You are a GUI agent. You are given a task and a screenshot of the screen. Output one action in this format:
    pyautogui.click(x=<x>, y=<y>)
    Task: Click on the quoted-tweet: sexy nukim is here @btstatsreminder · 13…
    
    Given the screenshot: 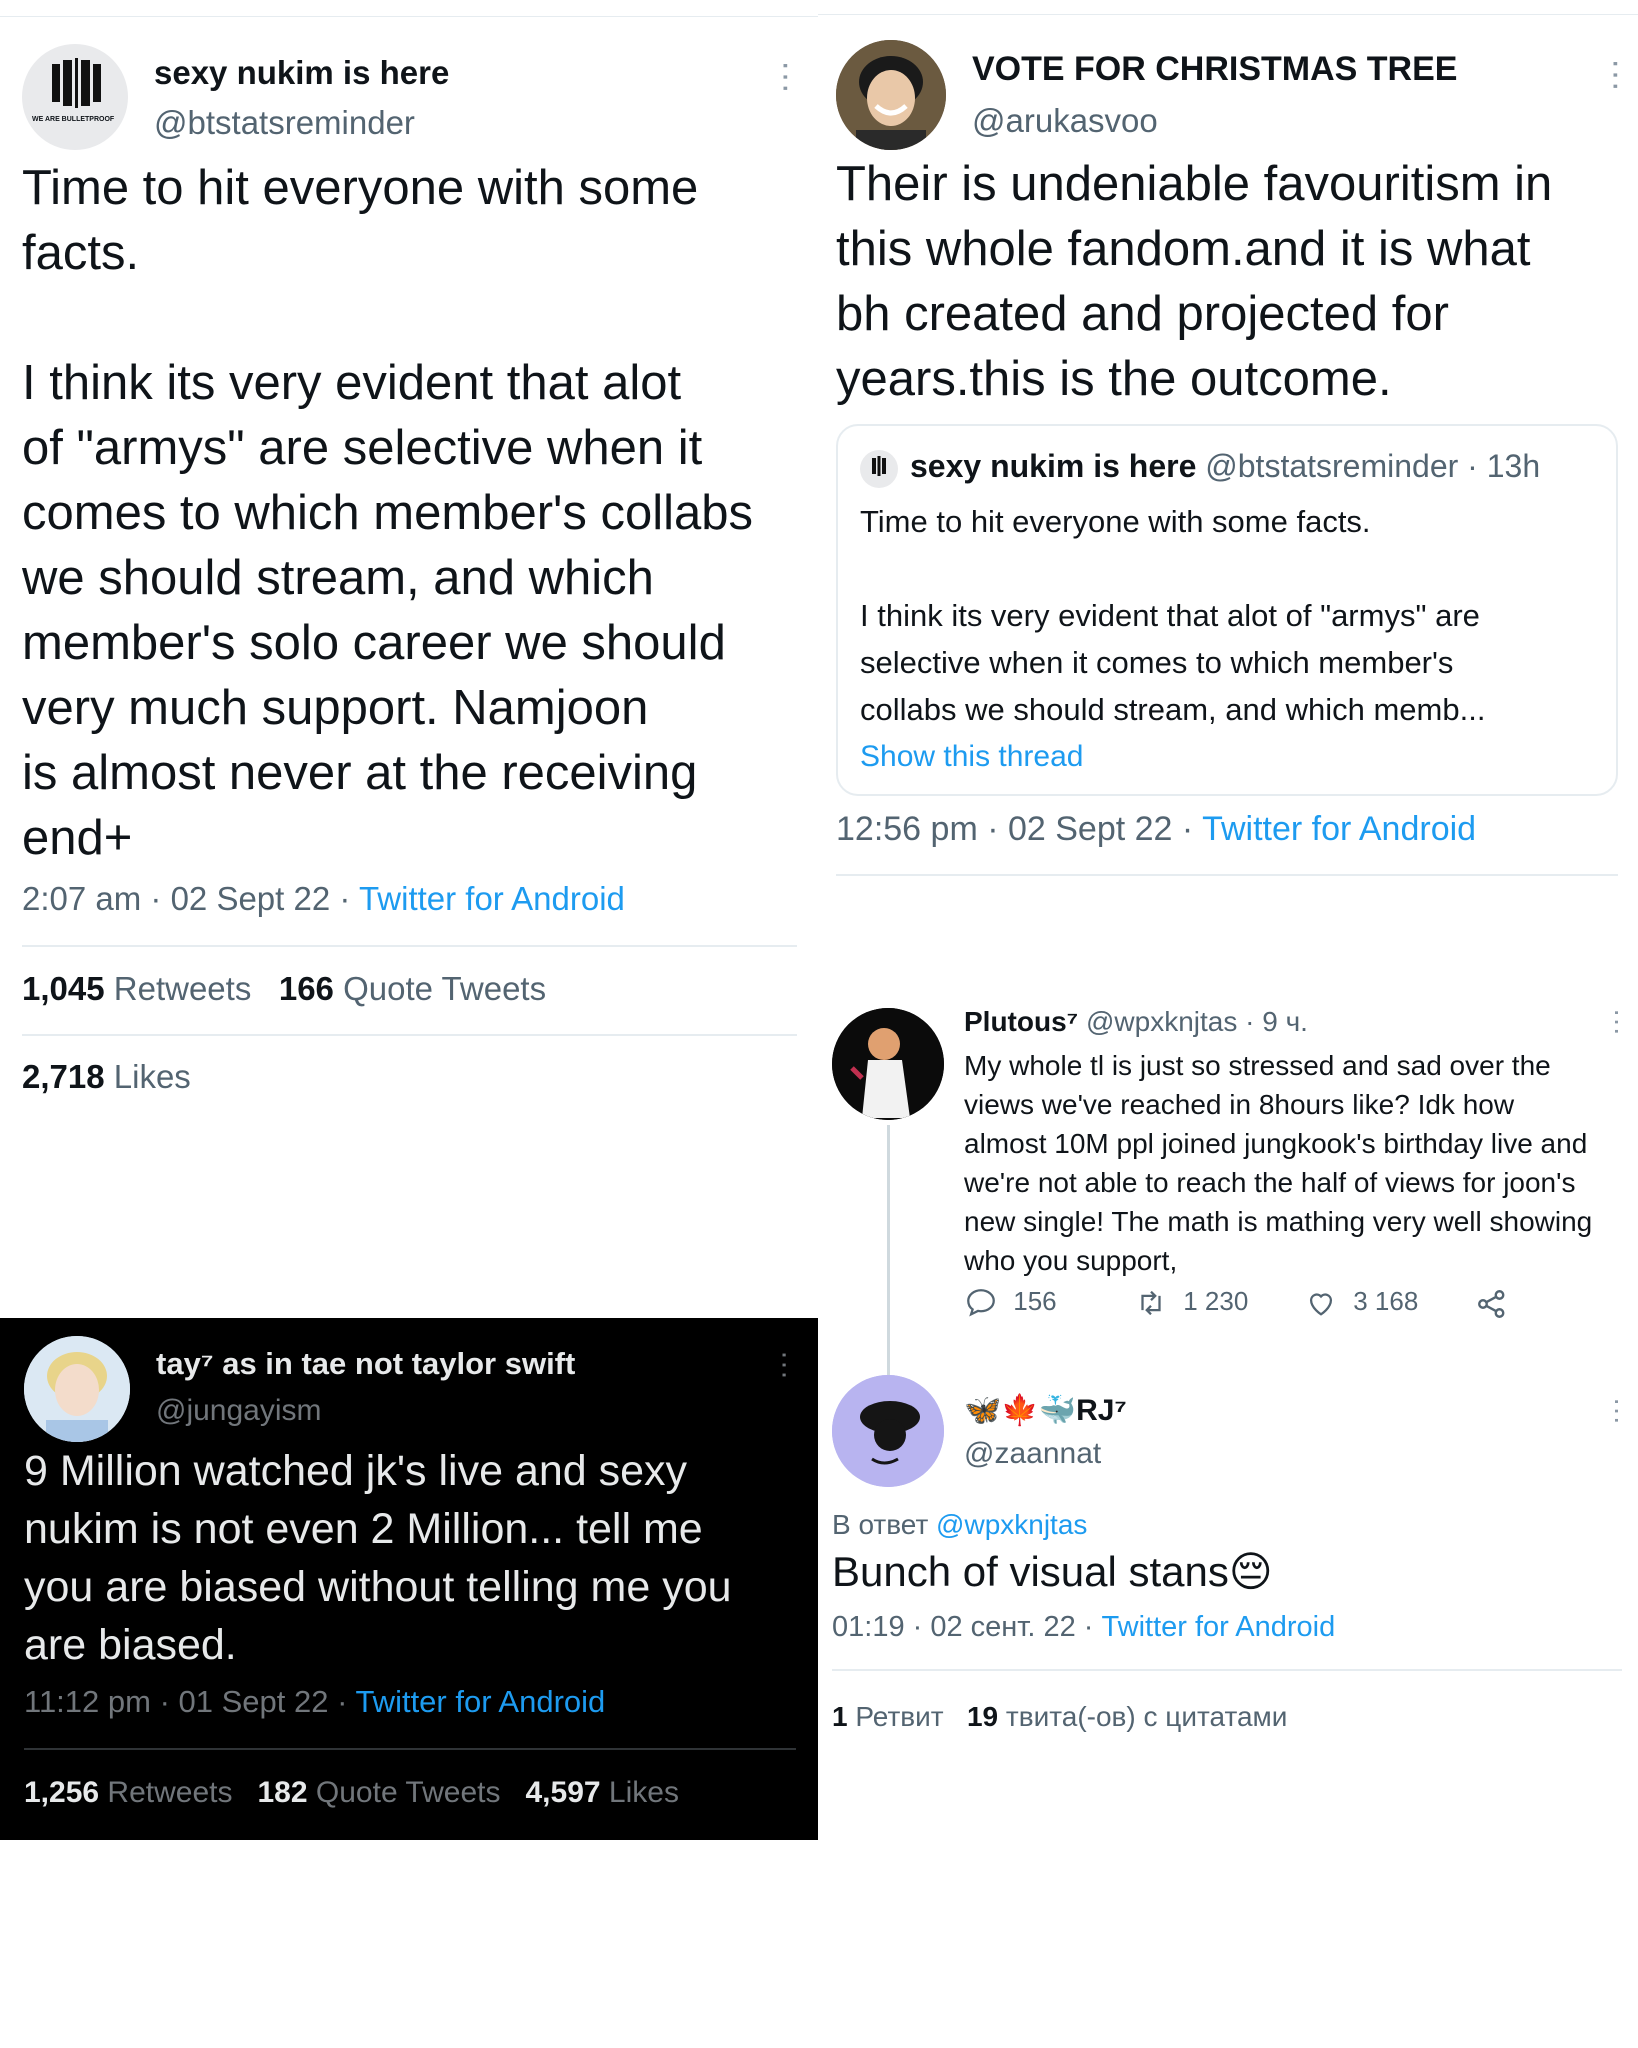 What is the action you would take?
    pyautogui.click(x=1227, y=610)
    